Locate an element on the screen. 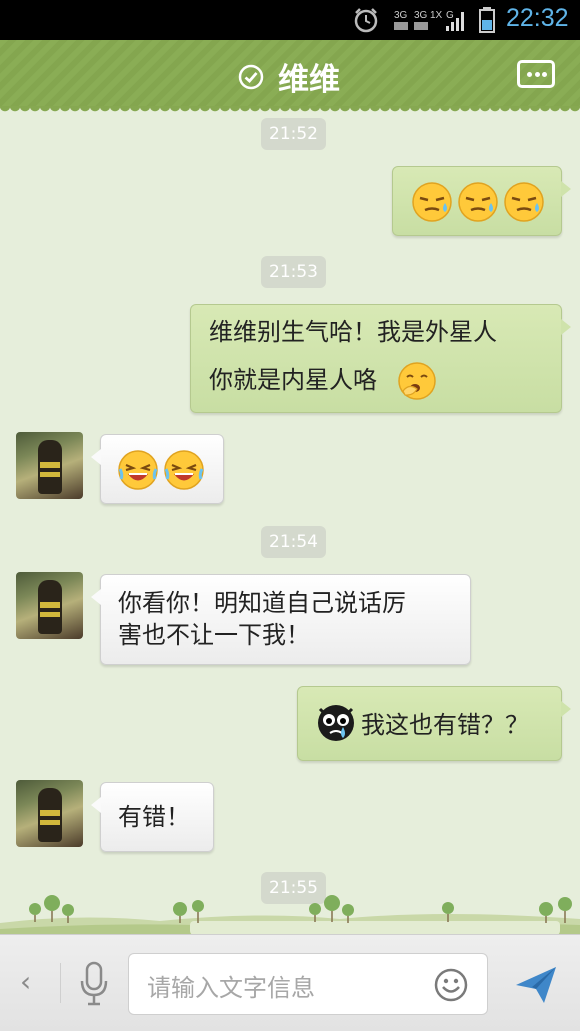  chat-header: 维维 is located at coordinates (290, 77).